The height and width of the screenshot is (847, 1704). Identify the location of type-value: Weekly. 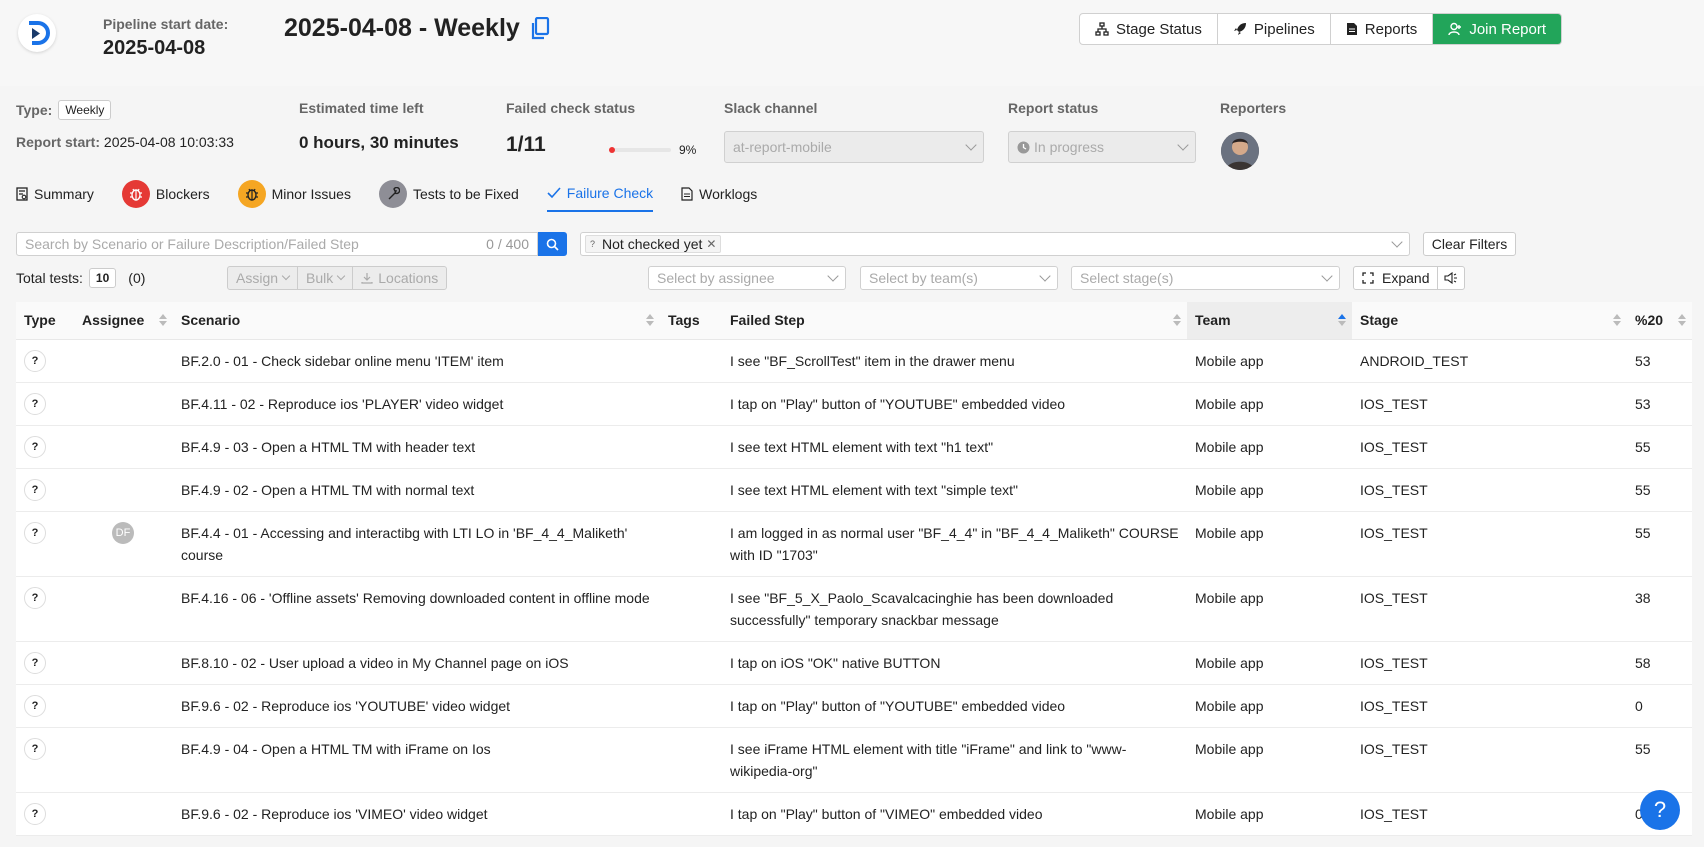
(85, 110).